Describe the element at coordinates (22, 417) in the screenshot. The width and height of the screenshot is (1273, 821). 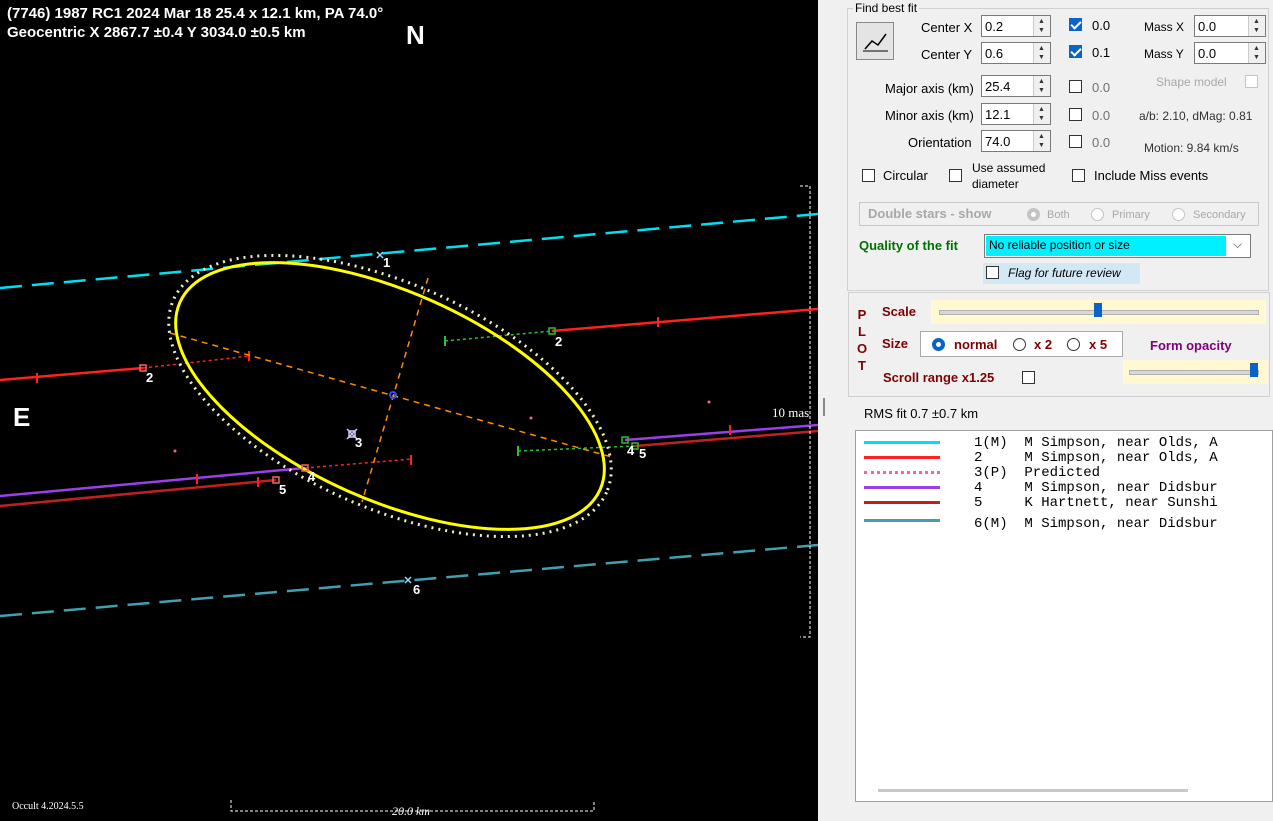
I see `east-label: E` at that location.